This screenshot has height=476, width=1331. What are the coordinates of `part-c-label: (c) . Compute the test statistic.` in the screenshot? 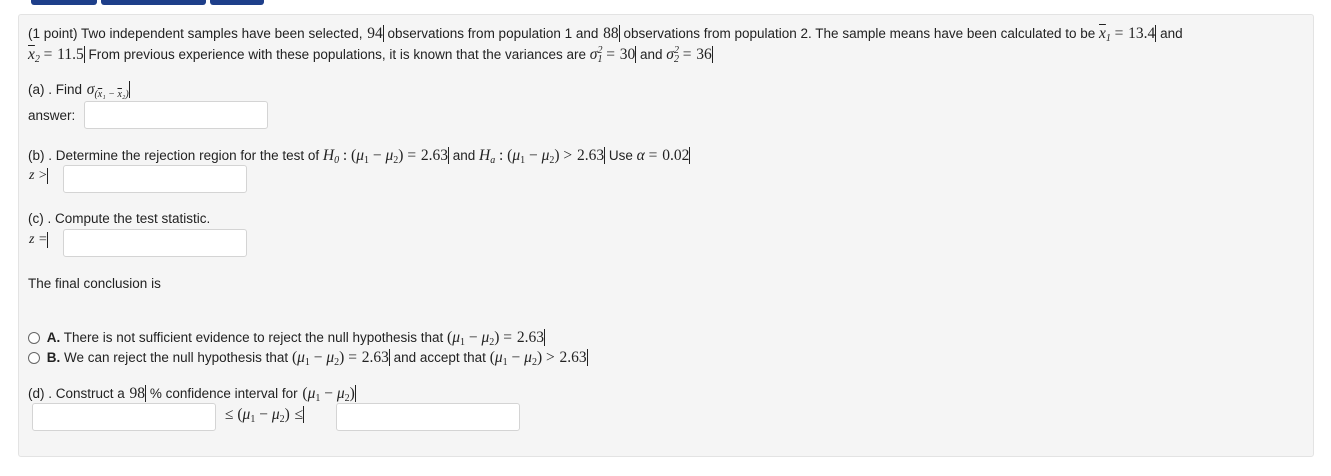 It's located at (119, 218).